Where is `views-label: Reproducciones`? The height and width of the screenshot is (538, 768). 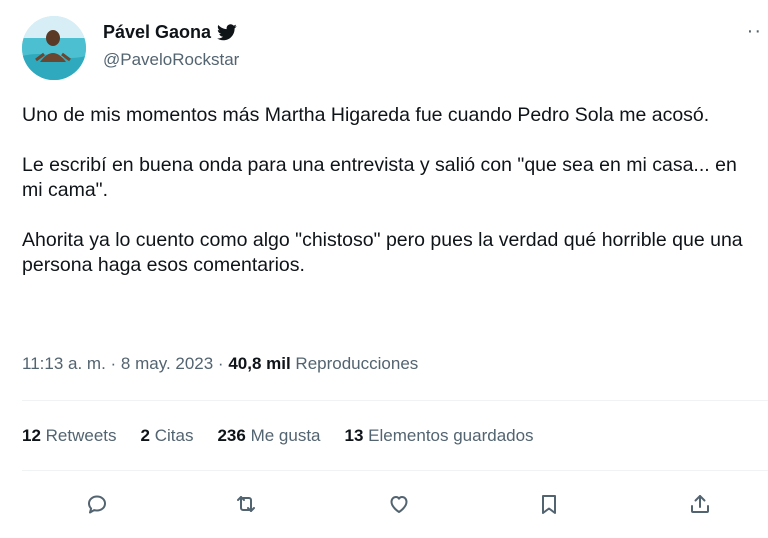 views-label: Reproducciones is located at coordinates (357, 363).